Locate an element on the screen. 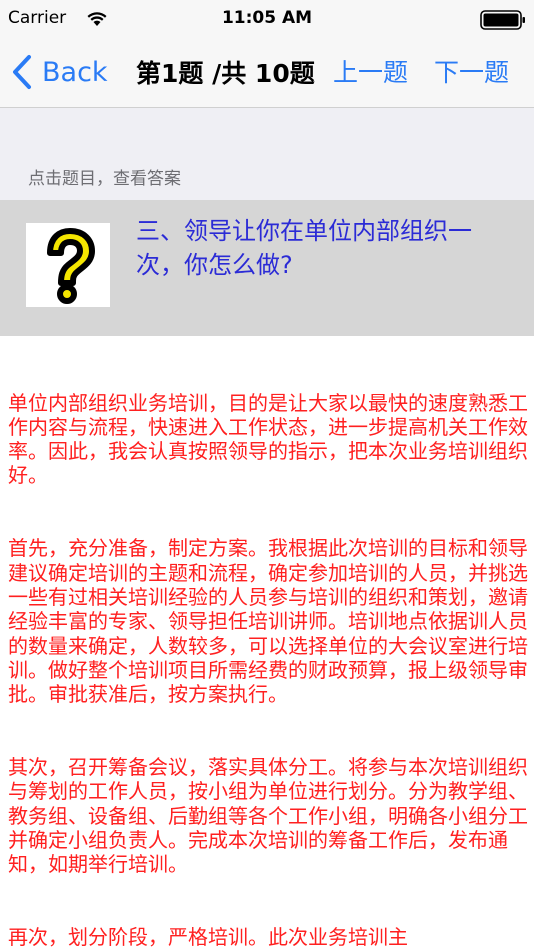 This screenshot has width=534, height=950. clock: 11:05 AM is located at coordinates (267, 18).